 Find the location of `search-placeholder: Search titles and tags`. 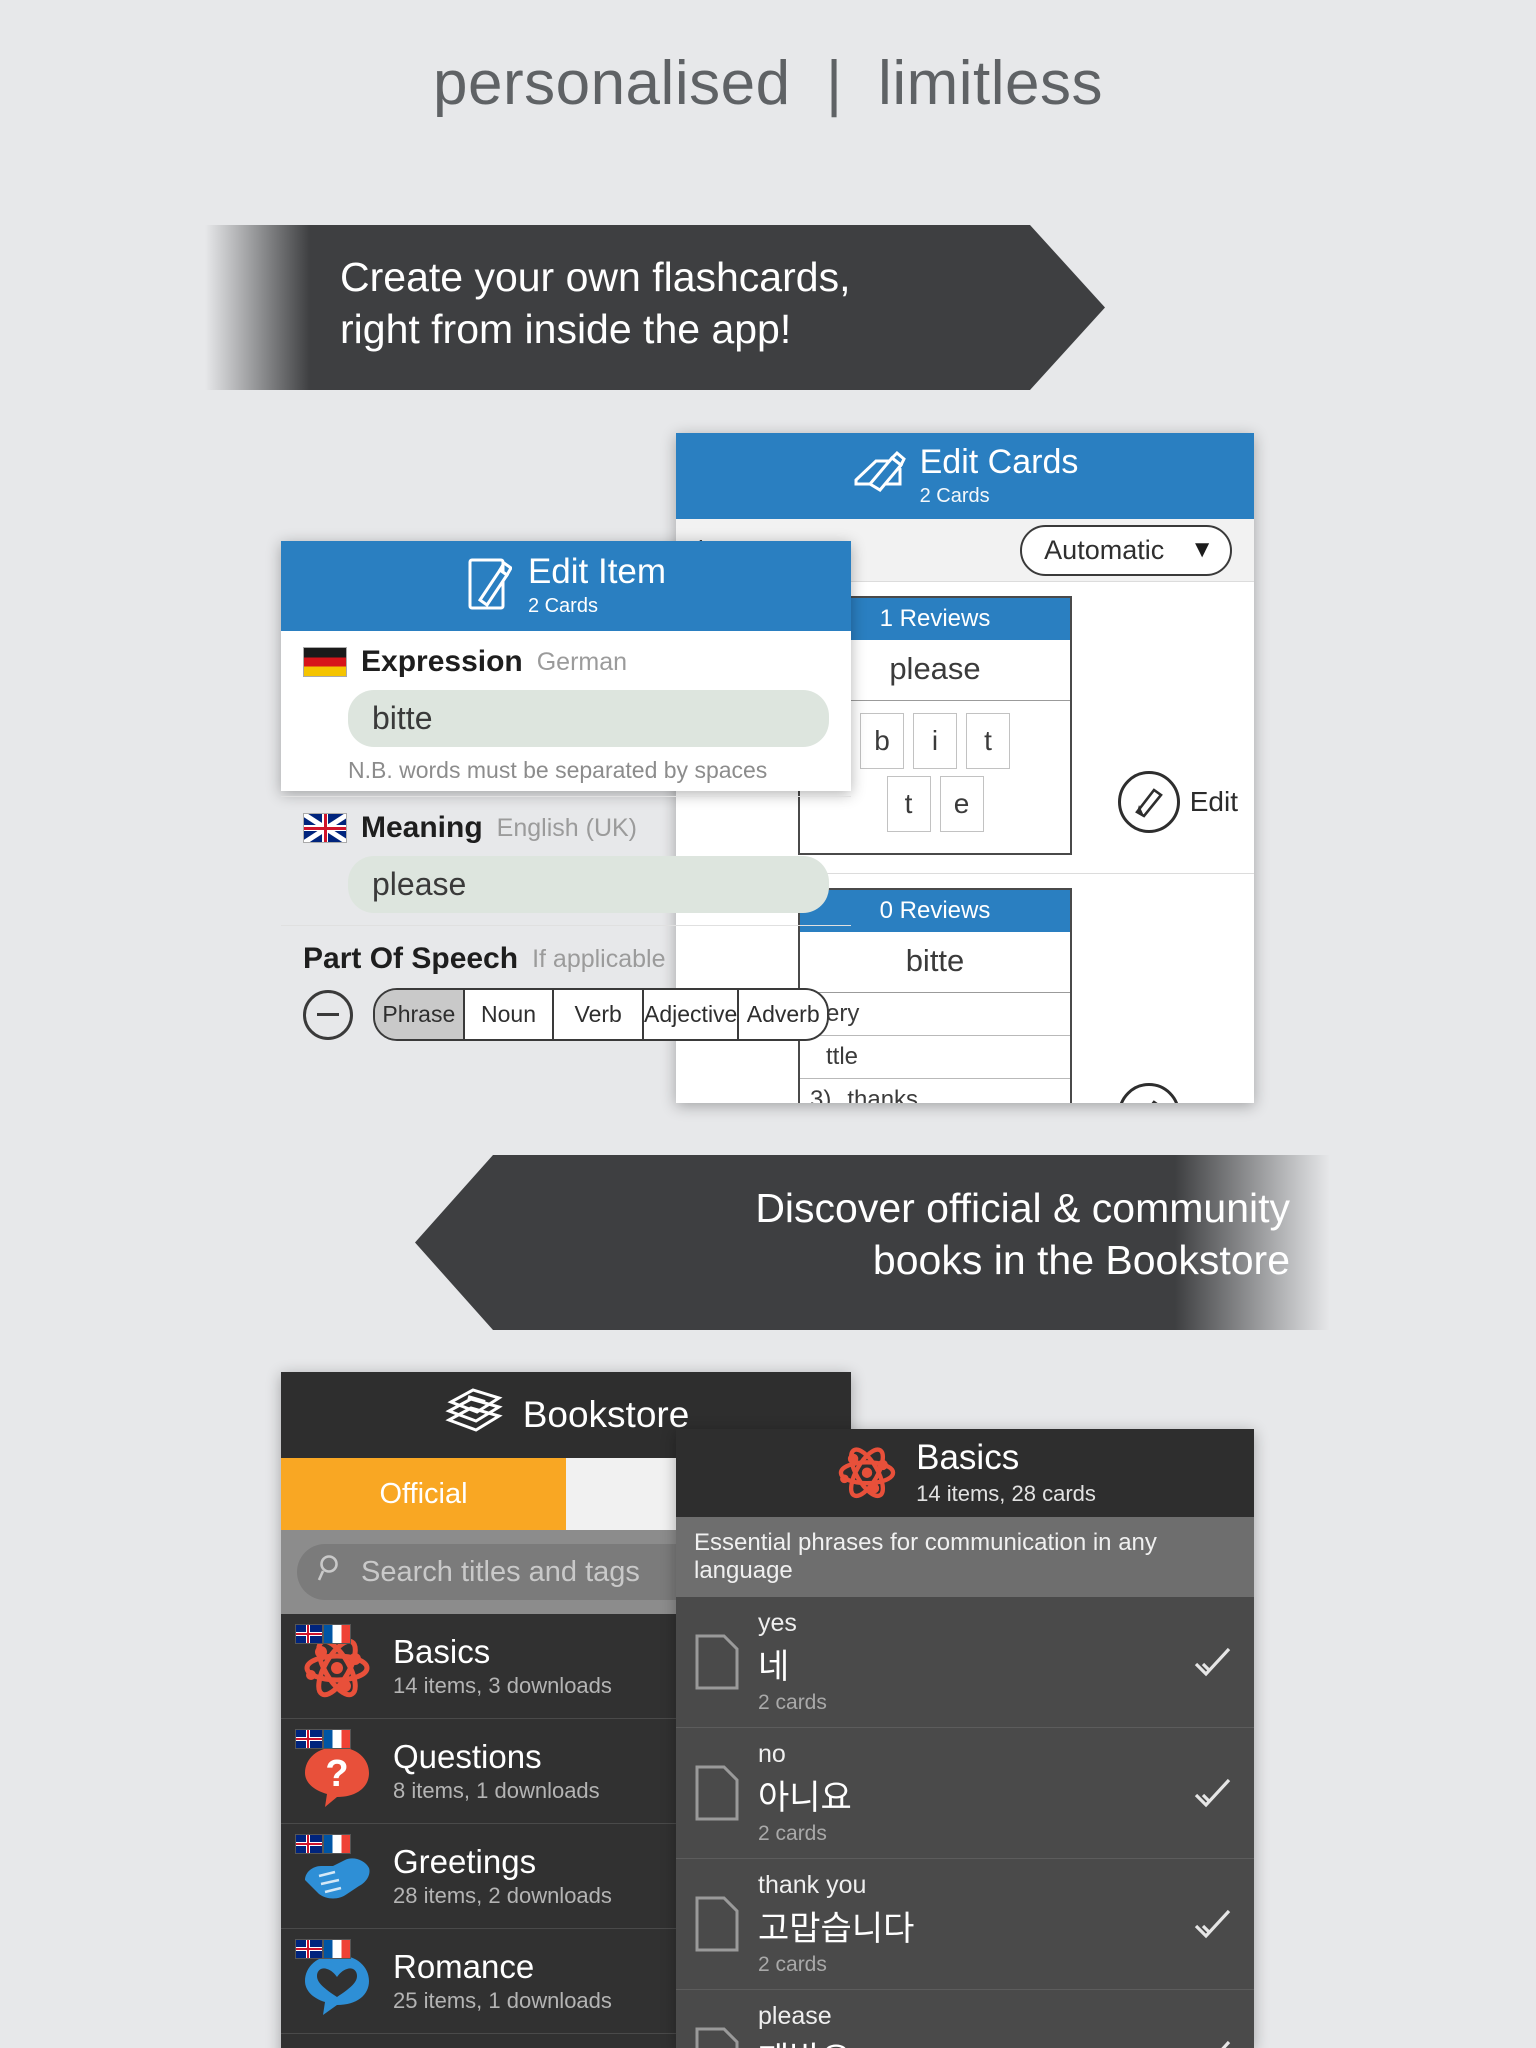

search-placeholder: Search titles and tags is located at coordinates (500, 1571).